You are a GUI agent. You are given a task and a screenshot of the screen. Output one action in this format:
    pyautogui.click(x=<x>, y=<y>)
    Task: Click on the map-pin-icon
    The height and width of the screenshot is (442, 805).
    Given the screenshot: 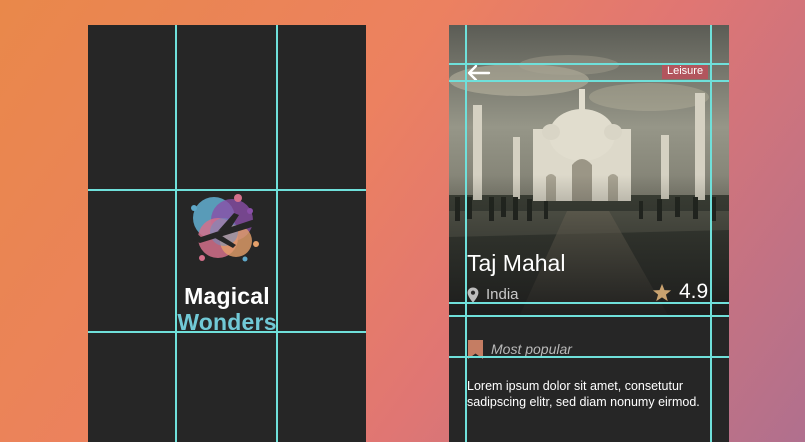 What is the action you would take?
    pyautogui.click(x=473, y=295)
    